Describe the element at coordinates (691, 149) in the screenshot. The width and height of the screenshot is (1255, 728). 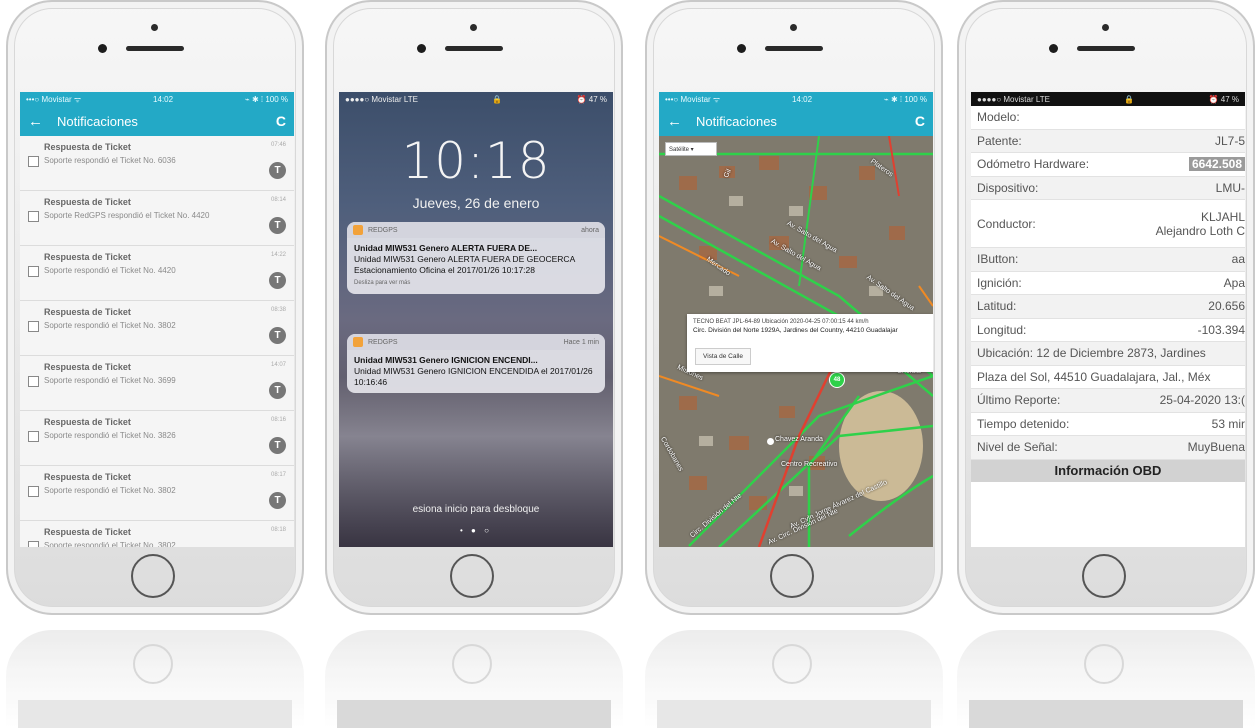
I see `map-type-select: Satélite ▾` at that location.